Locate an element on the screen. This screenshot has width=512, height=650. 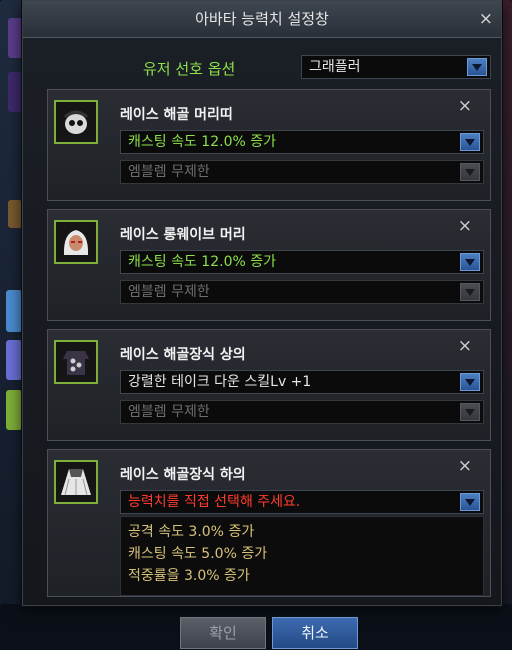
skull-top-icon is located at coordinates (76, 362).